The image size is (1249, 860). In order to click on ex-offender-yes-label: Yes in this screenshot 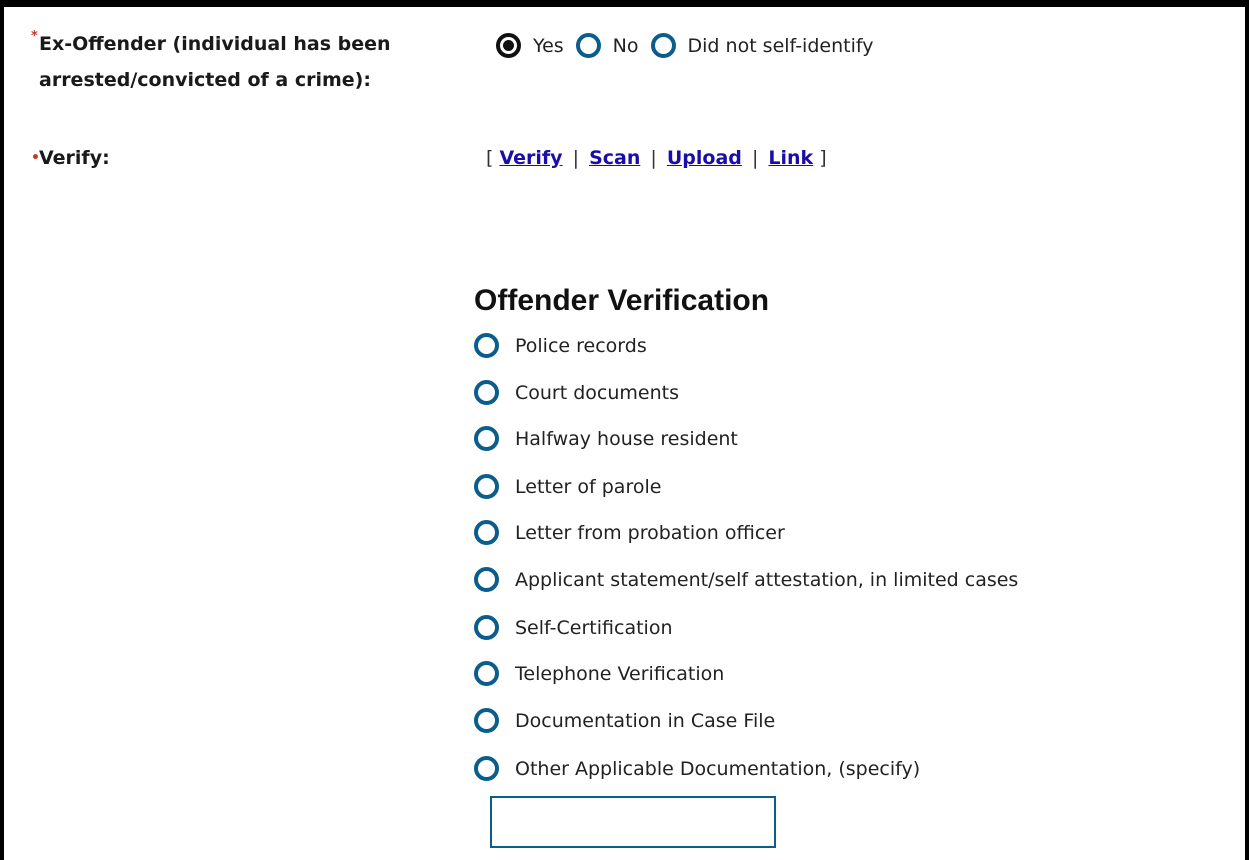, I will do `click(548, 45)`.